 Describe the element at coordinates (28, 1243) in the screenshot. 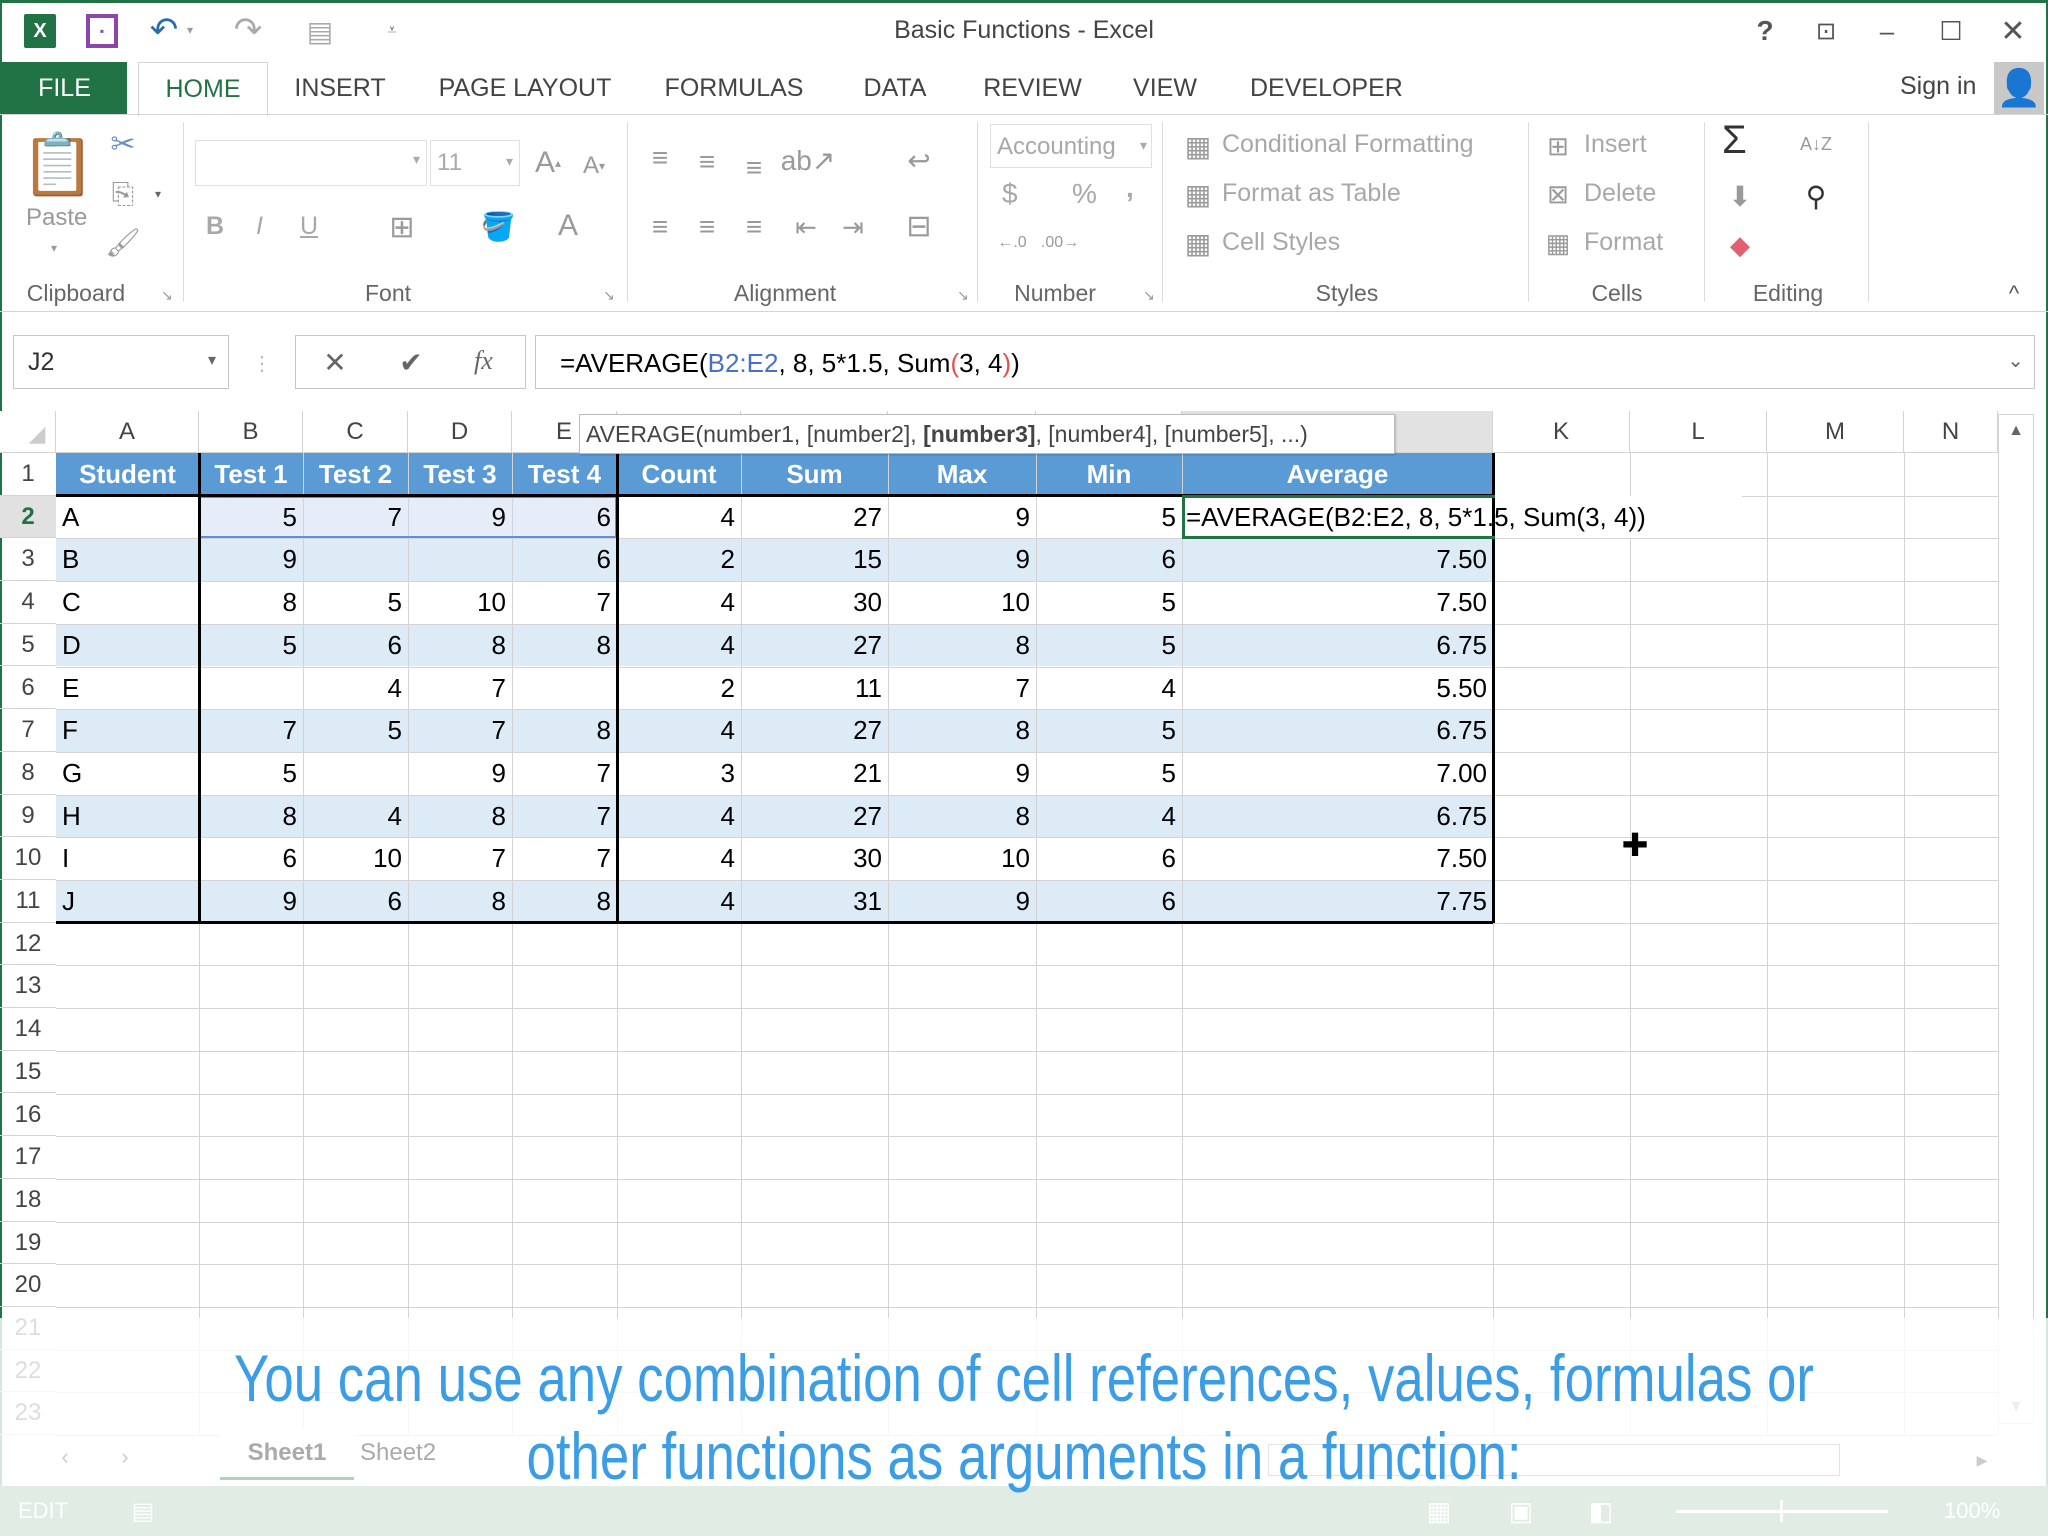

I see `row-header-19: 19` at that location.